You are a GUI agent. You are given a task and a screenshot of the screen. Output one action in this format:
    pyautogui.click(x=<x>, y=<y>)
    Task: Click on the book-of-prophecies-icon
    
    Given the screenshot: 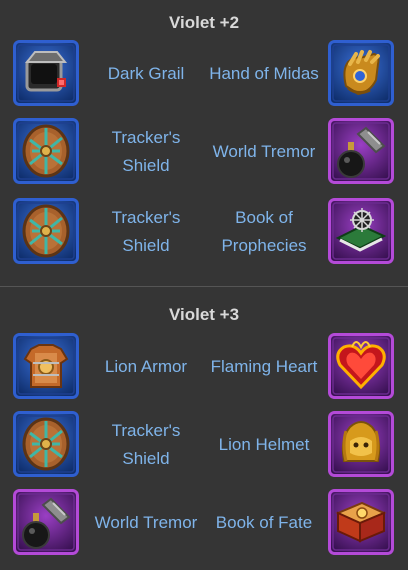 What is the action you would take?
    pyautogui.click(x=361, y=231)
    